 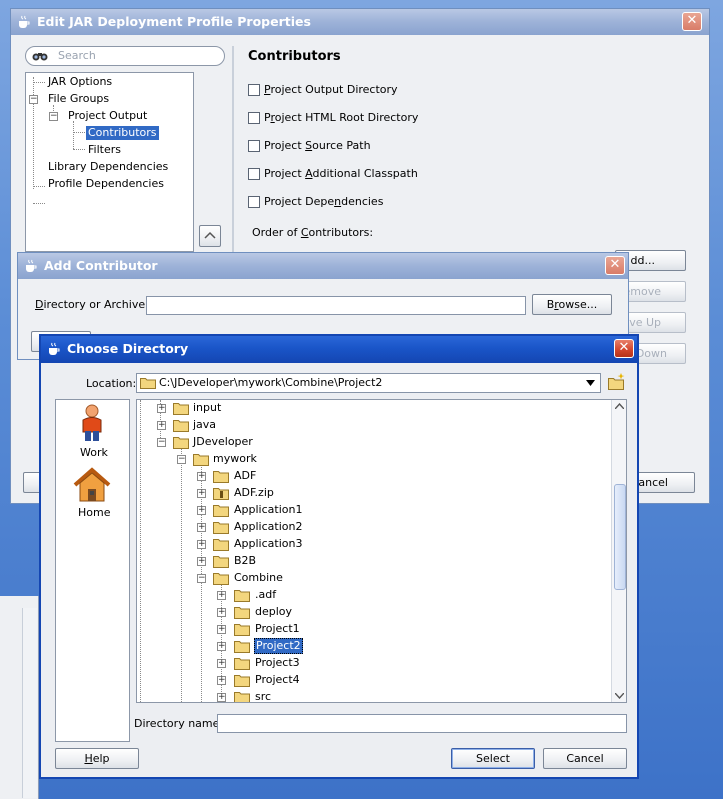 I want to click on tree-item-java: java, so click(x=204, y=425).